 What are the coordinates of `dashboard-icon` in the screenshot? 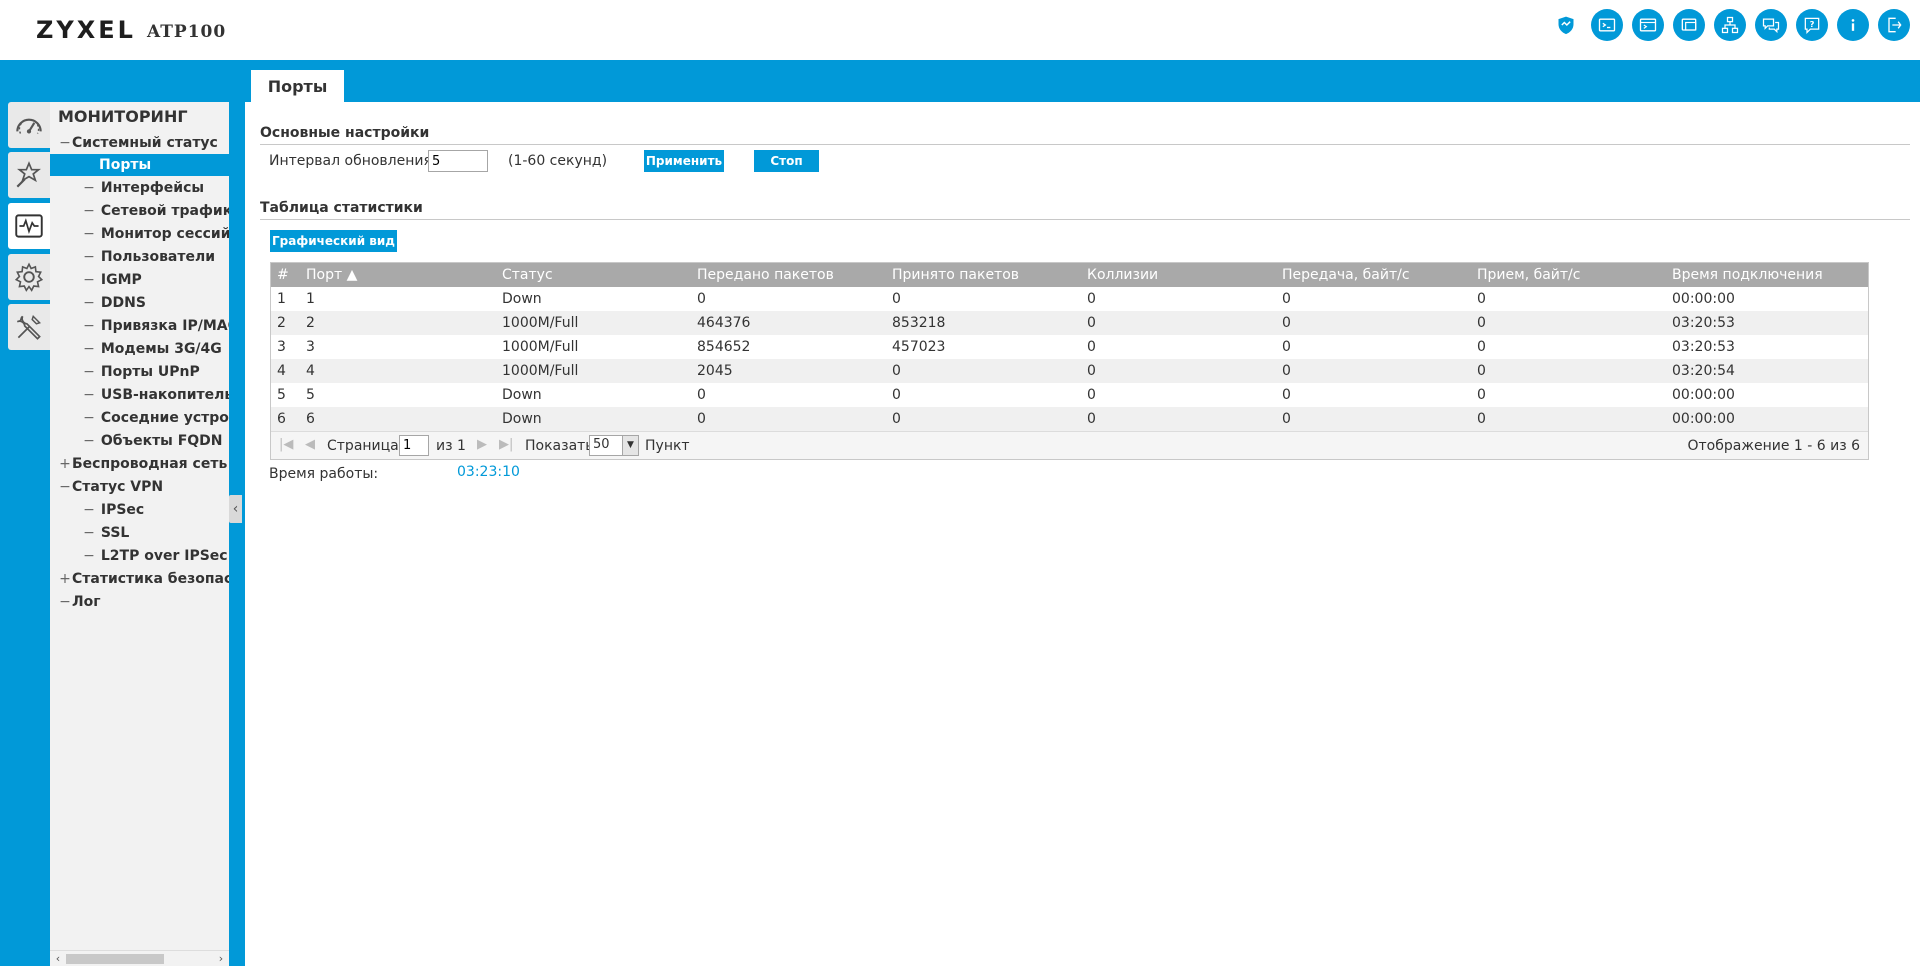 It's located at (29, 126).